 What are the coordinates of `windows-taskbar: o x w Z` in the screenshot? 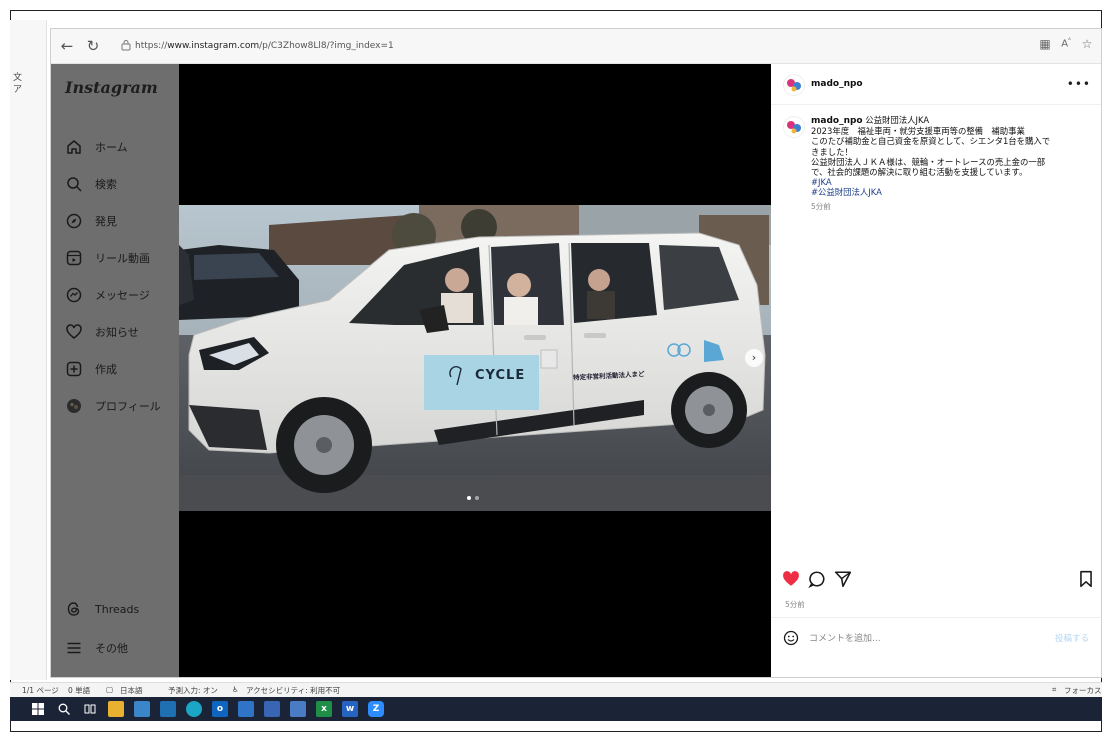 It's located at (556, 709).